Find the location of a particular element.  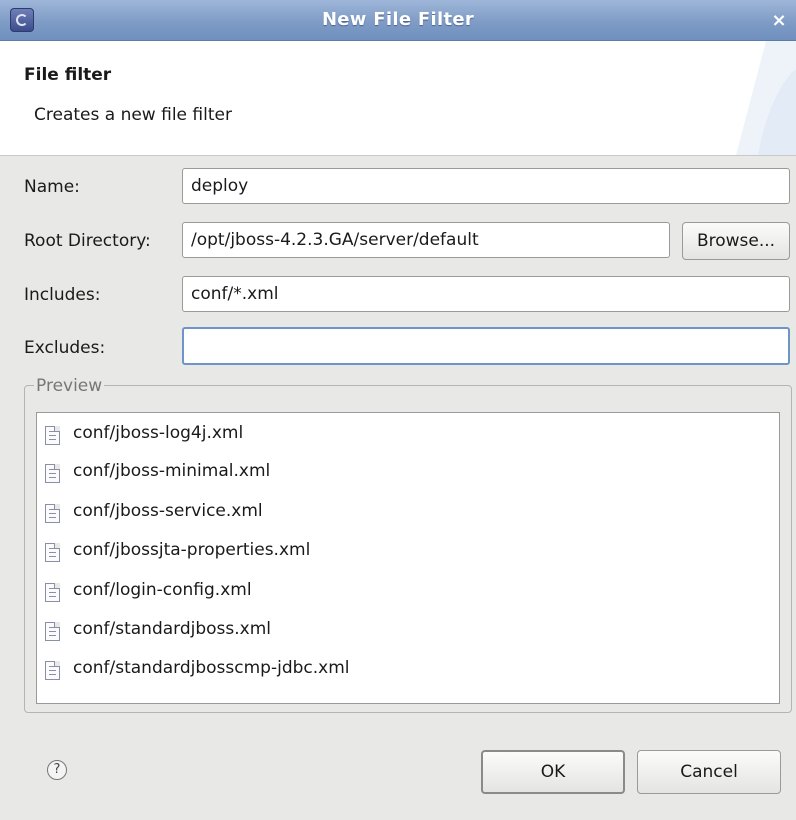

close-icon: × is located at coordinates (779, 21).